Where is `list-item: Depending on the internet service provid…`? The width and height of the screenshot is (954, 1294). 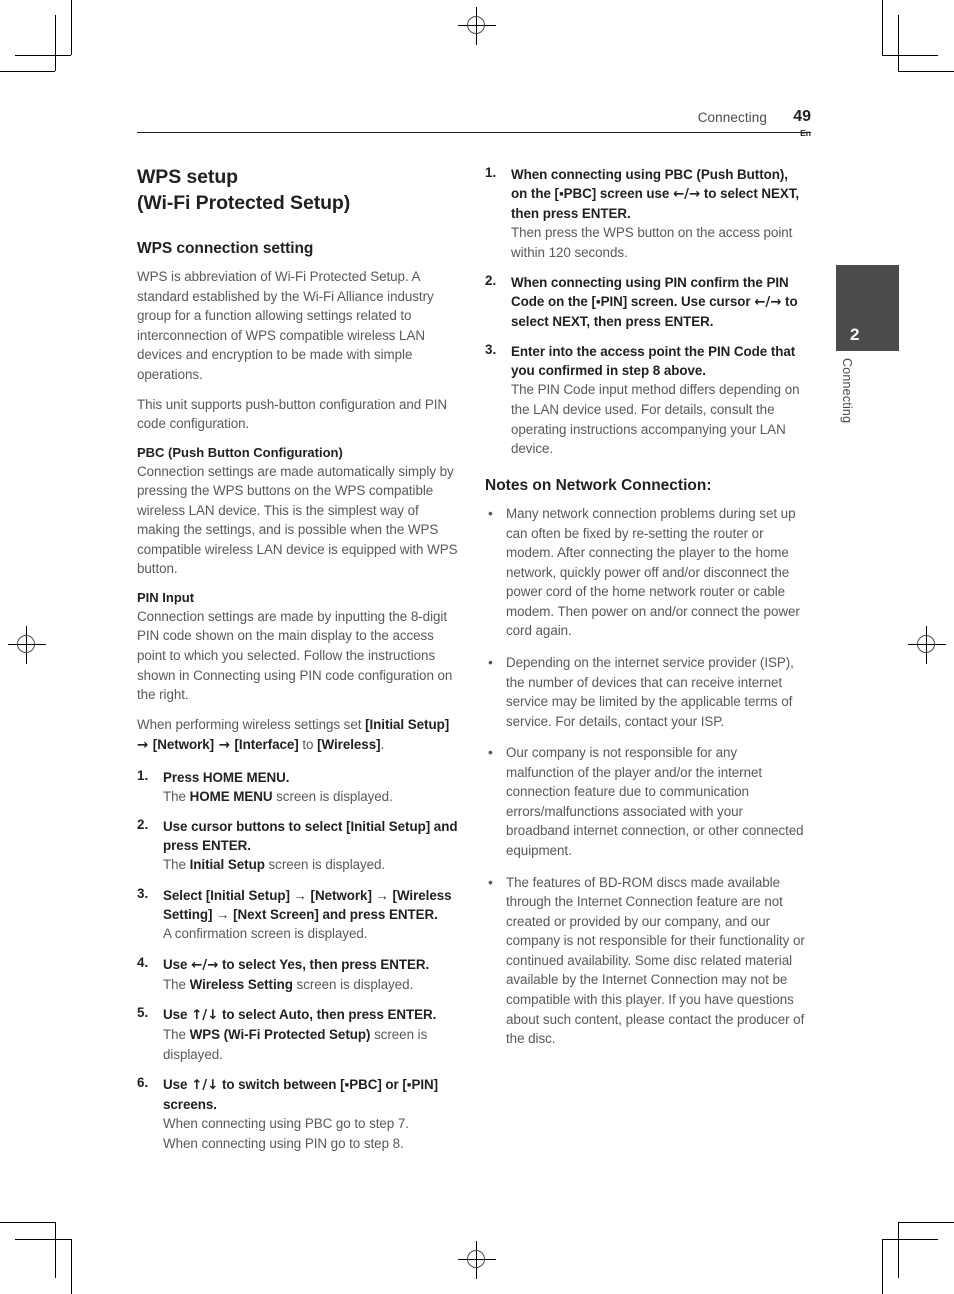 list-item: Depending on the internet service provid… is located at coordinates (645, 691).